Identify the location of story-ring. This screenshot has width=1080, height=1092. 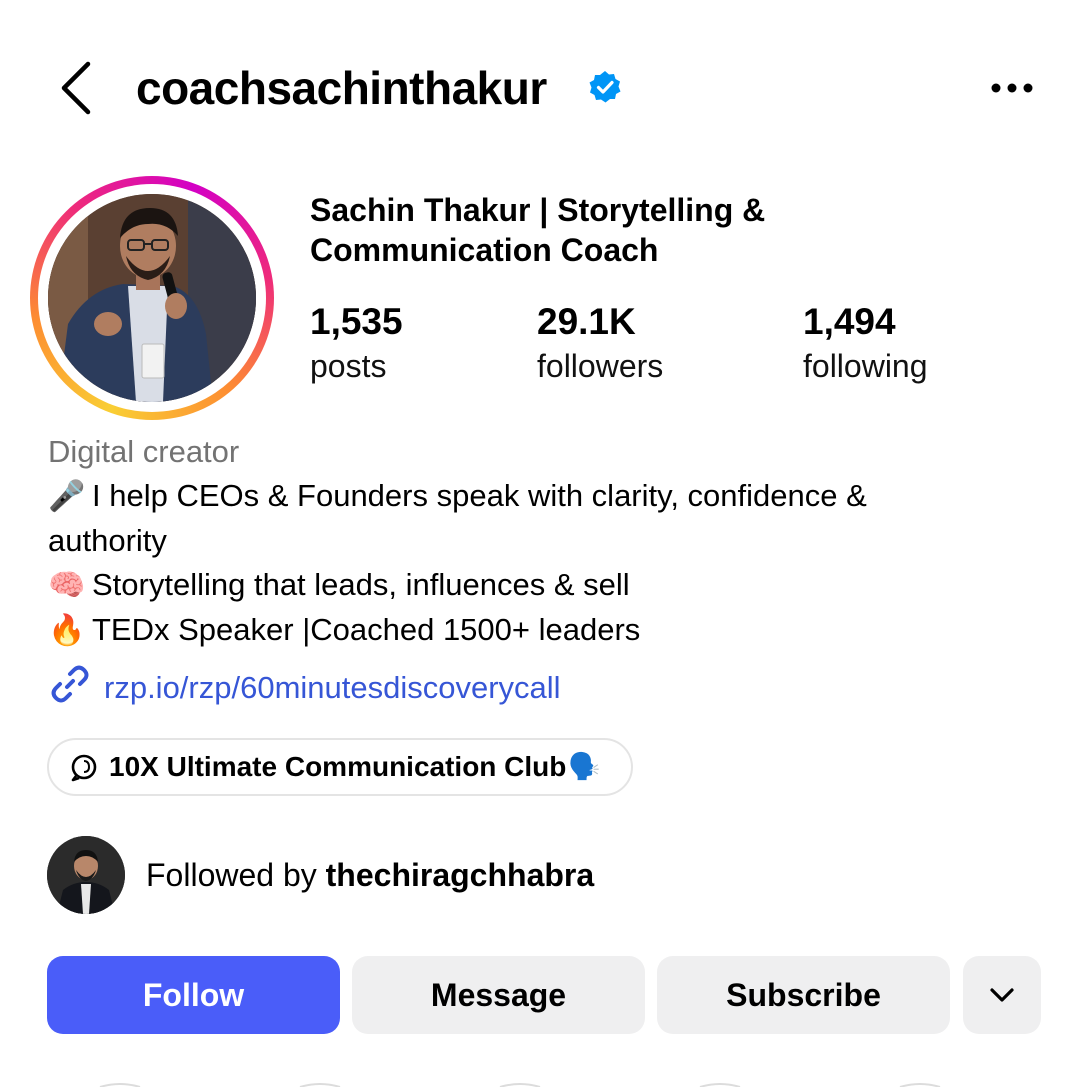
(152, 298).